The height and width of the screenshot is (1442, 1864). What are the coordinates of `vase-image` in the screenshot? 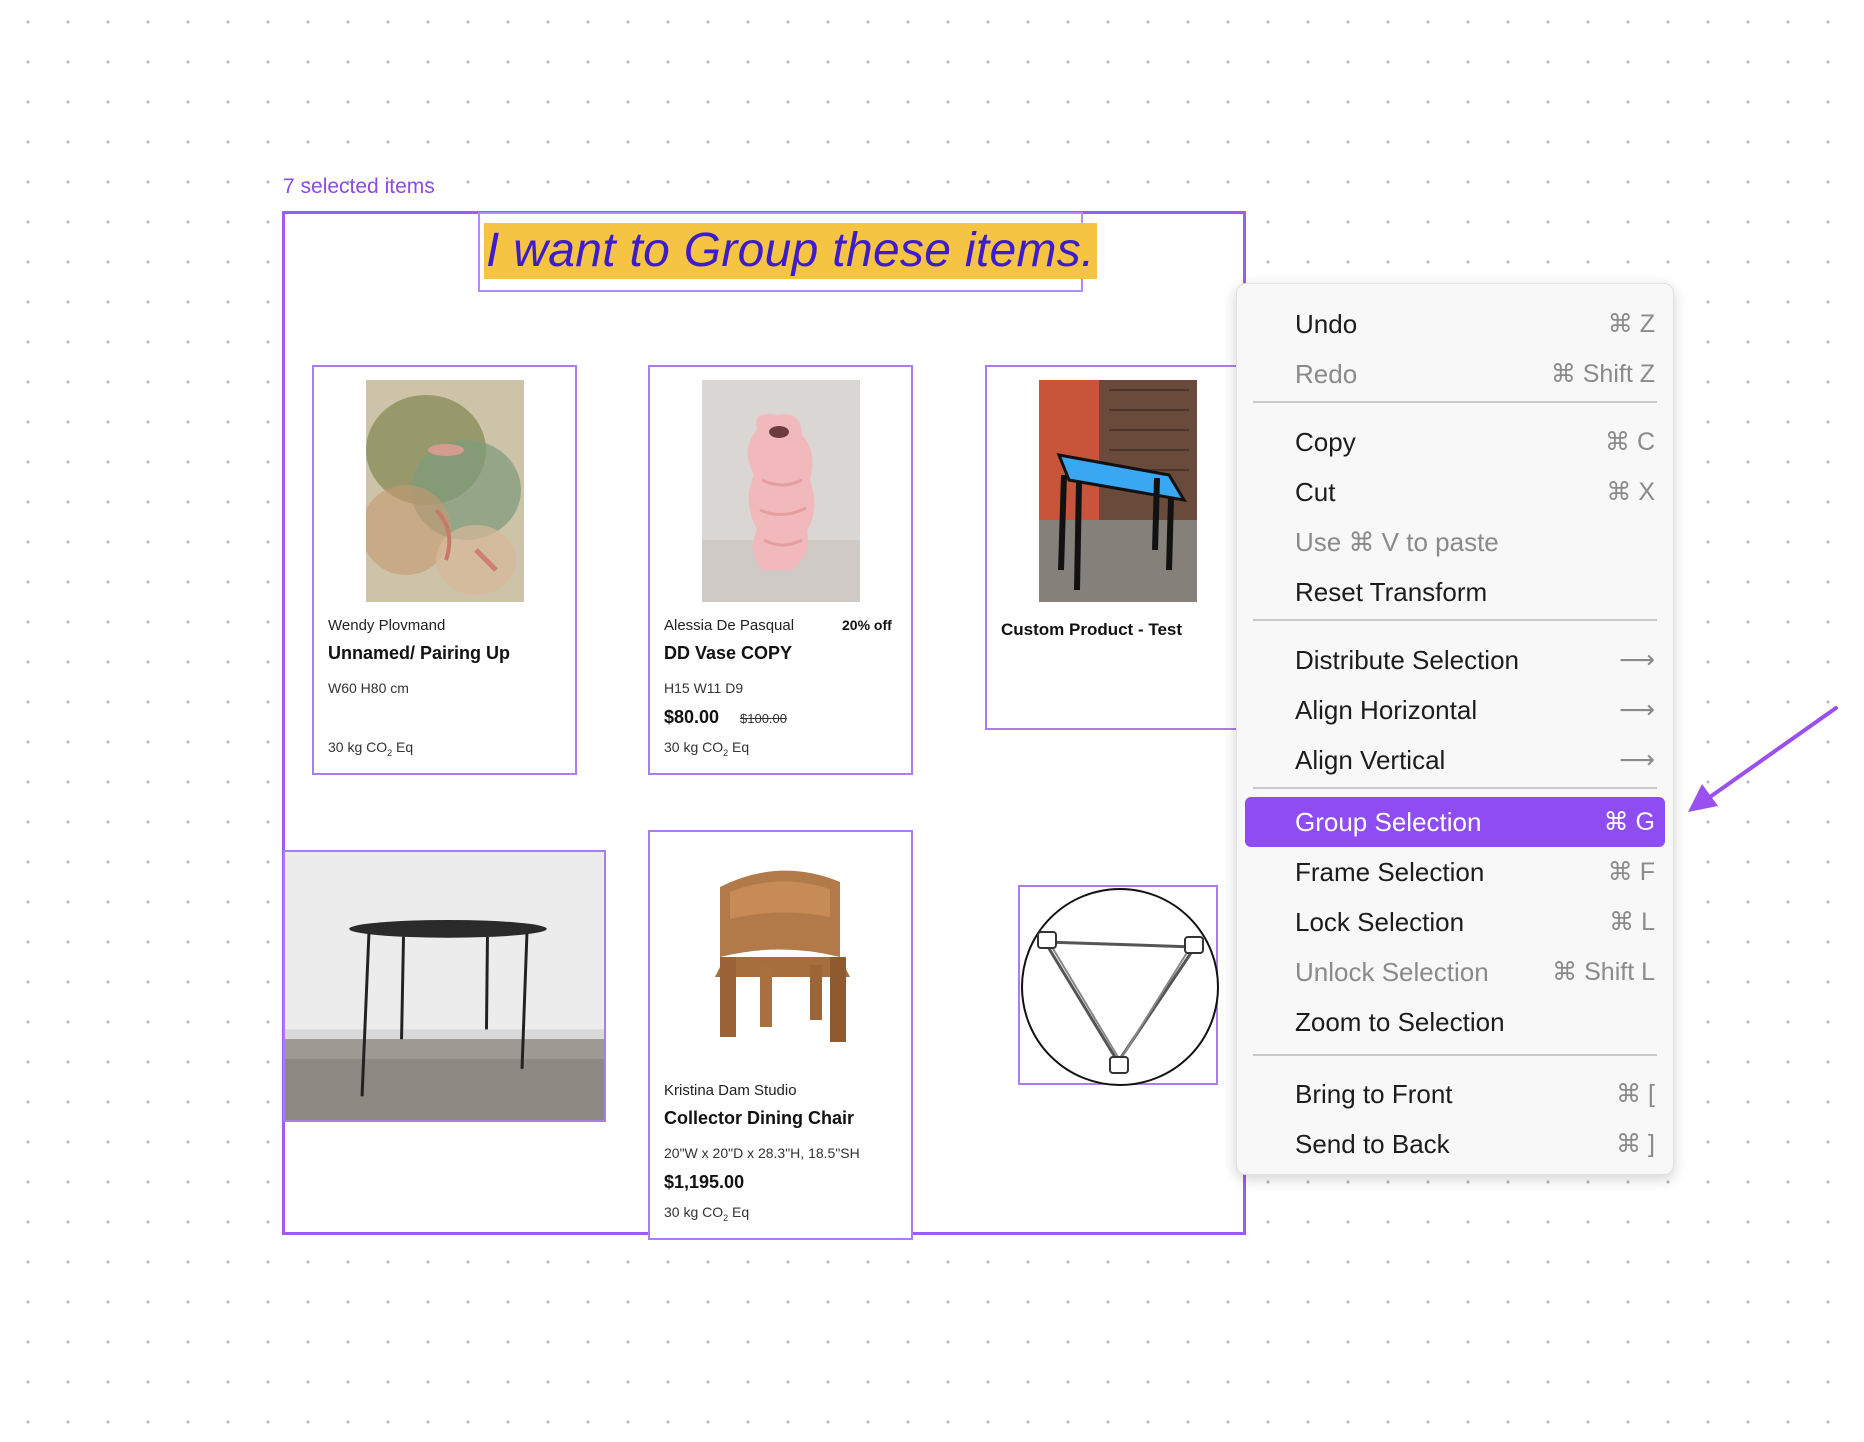 It's located at (781, 491).